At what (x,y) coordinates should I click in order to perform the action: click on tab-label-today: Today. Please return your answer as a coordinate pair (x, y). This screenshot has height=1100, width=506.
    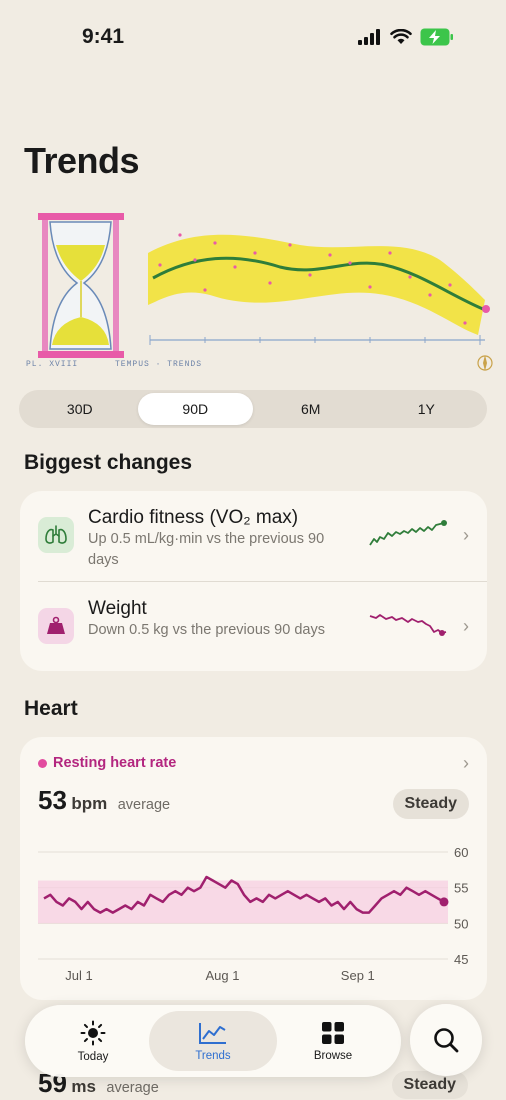
    Looking at the image, I should click on (93, 1056).